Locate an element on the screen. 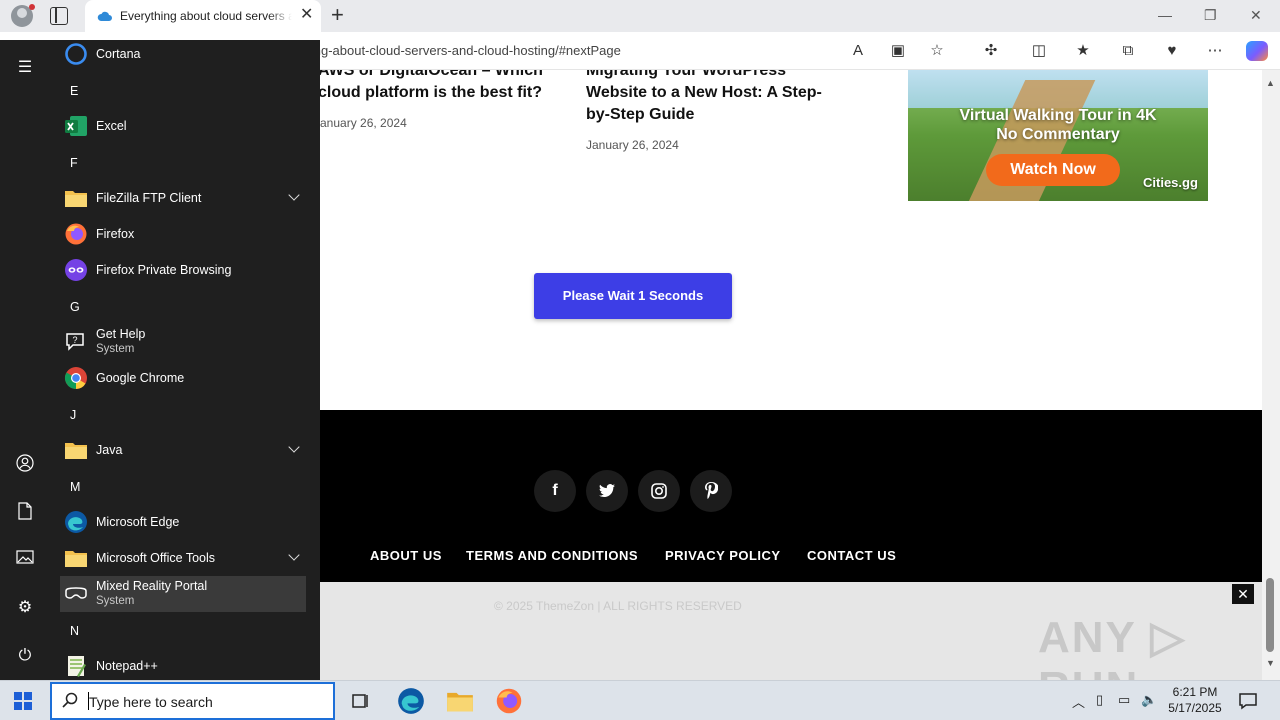 The width and height of the screenshot is (1280, 720). footer-link-contact: CONTACT US is located at coordinates (851, 555).